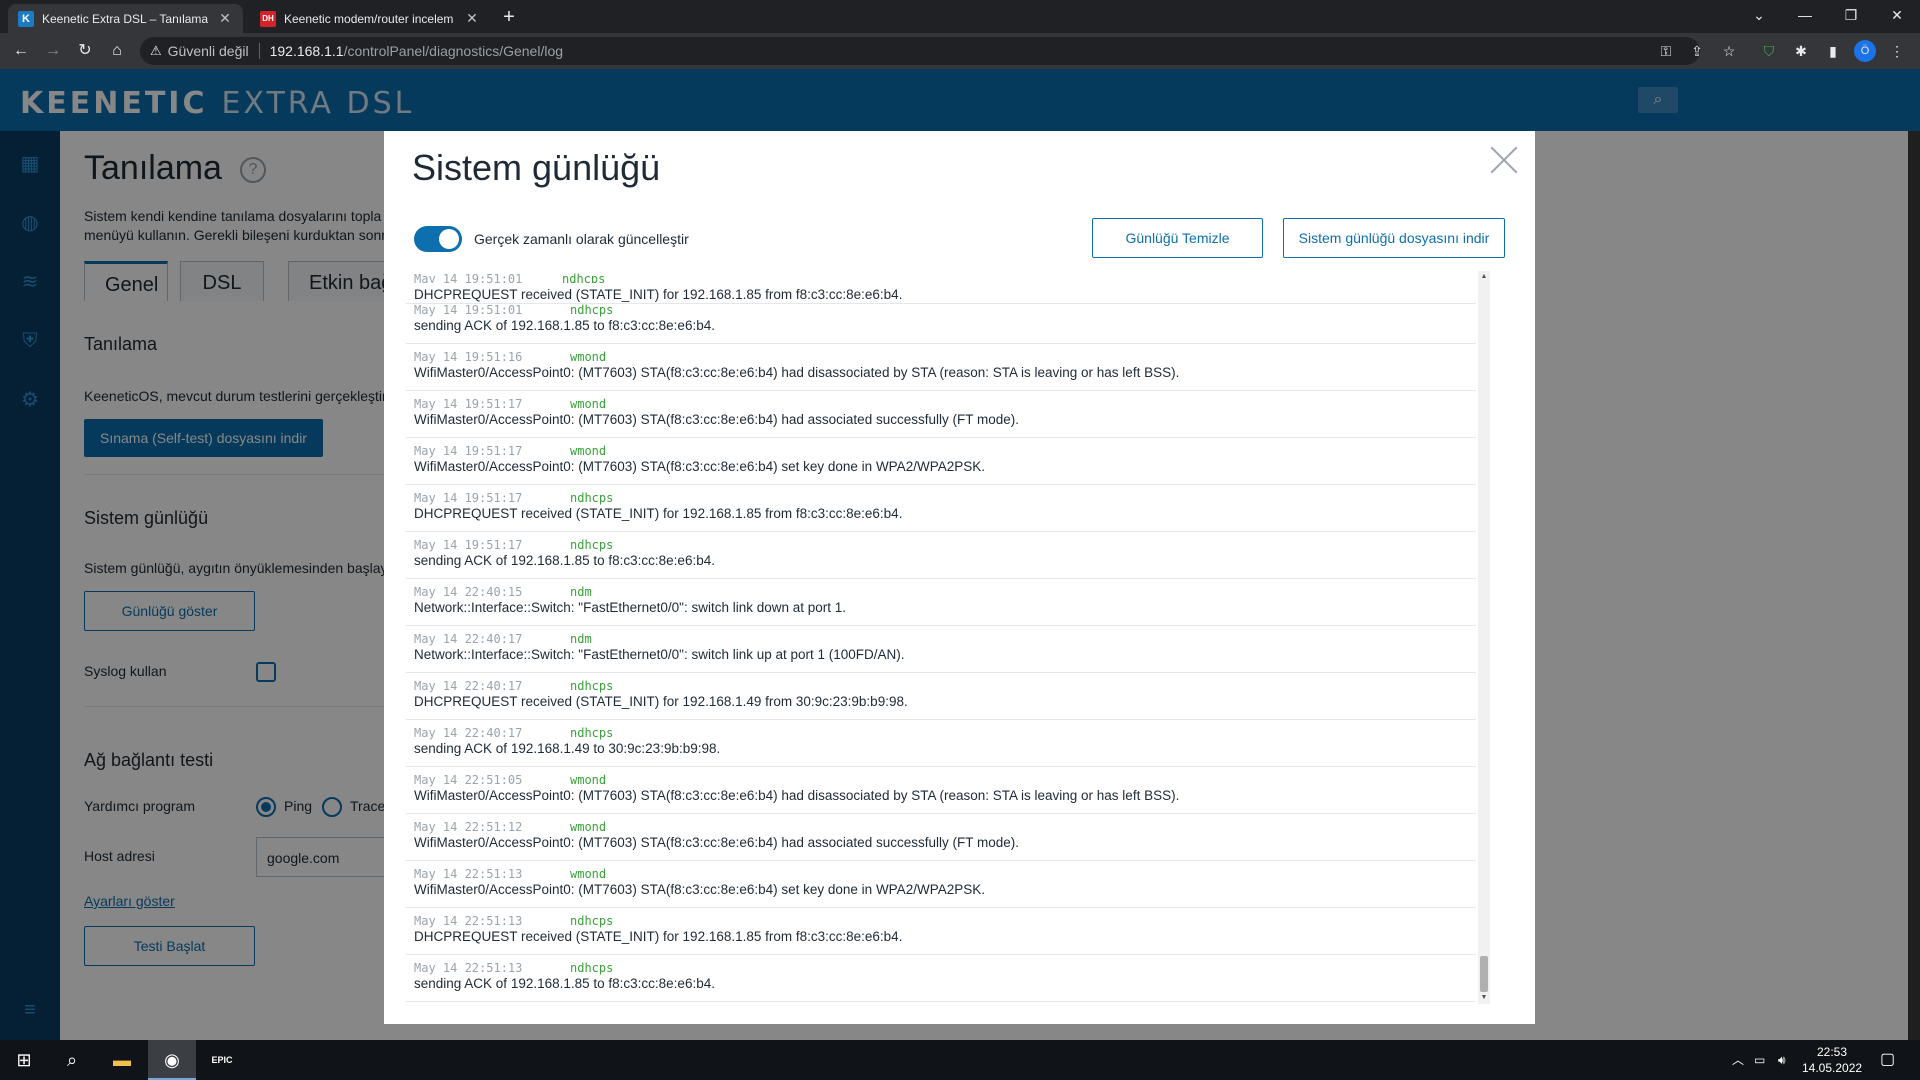  Describe the element at coordinates (1484, 974) in the screenshot. I see `log-scrollbar-thumb` at that location.